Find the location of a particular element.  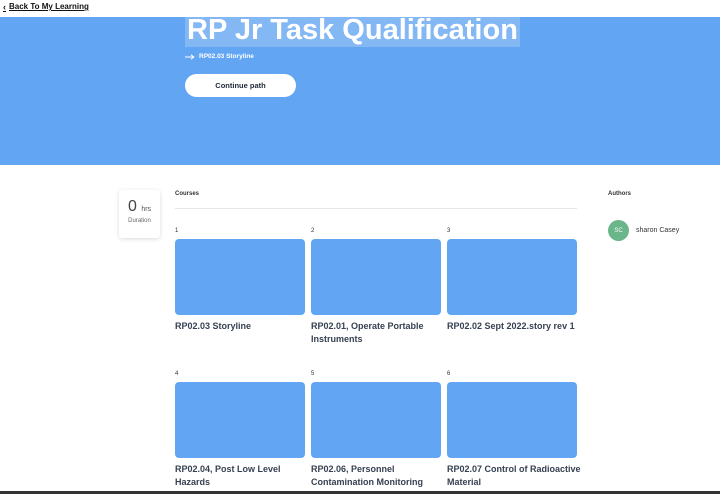

author-item: SC sharon Casey is located at coordinates (643, 230).